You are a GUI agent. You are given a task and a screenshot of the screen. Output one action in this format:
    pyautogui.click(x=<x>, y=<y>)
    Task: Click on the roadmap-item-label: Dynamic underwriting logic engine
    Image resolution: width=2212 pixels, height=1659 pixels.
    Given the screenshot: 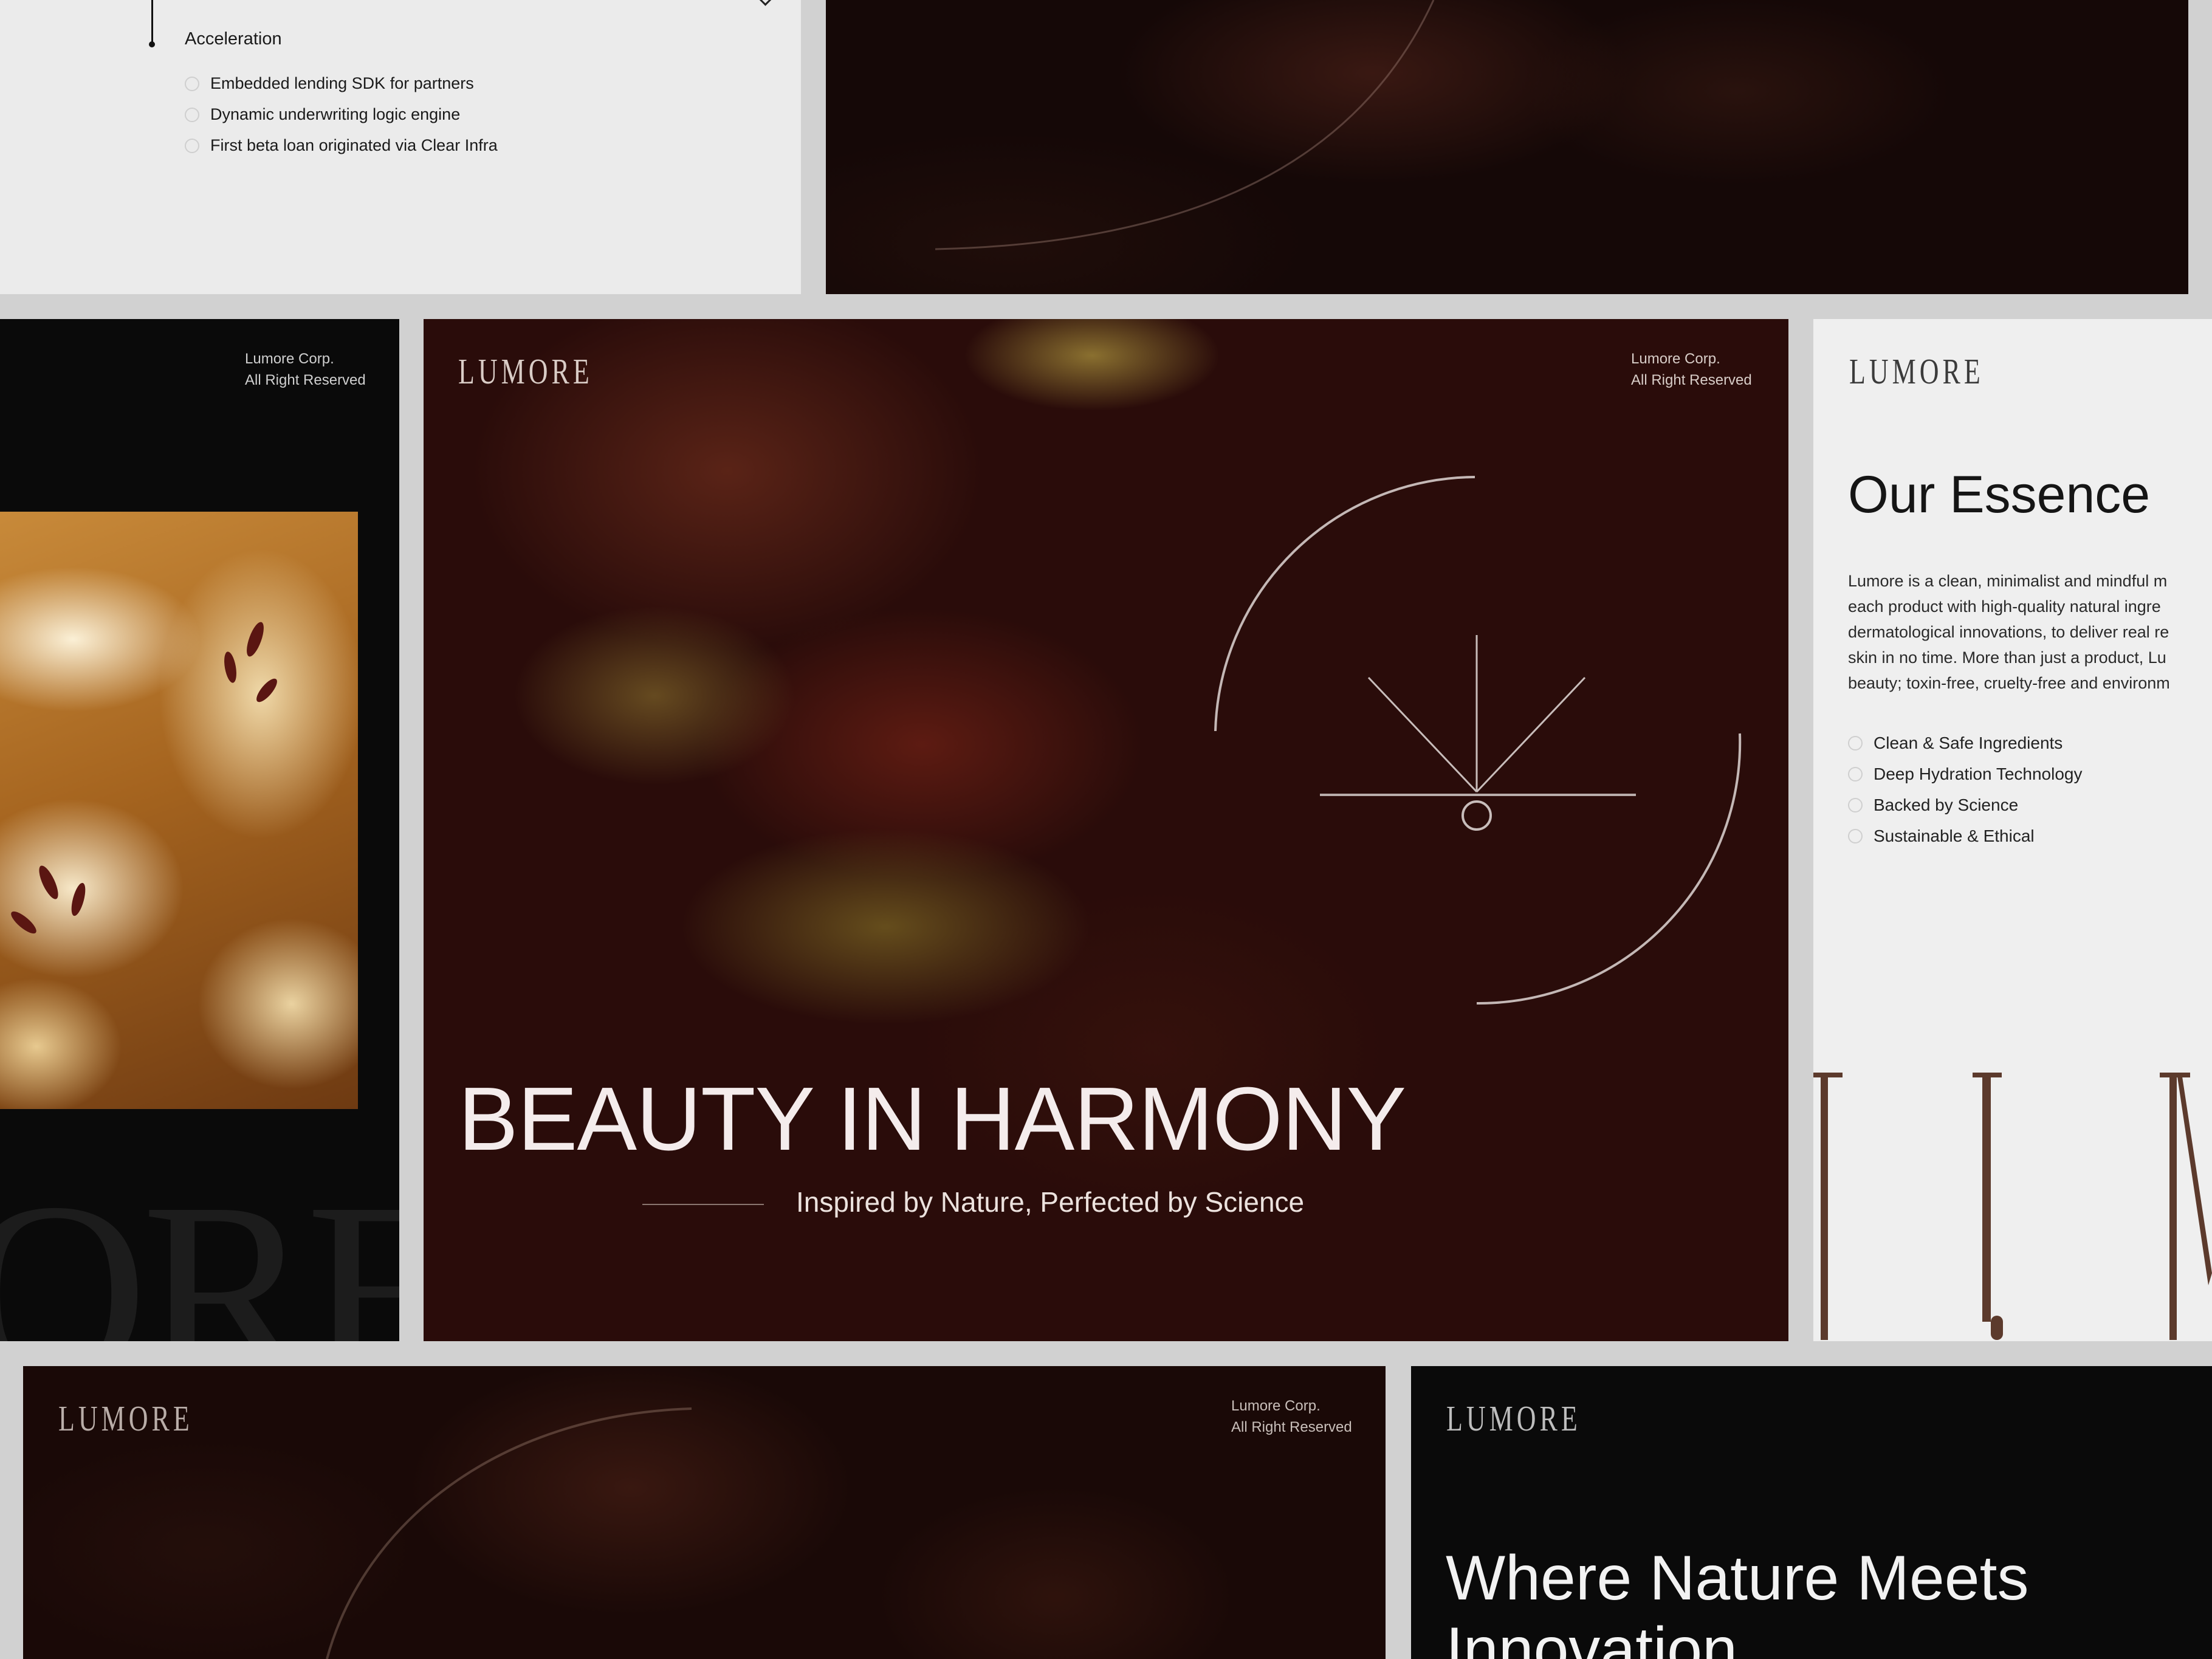 What is the action you would take?
    pyautogui.click(x=335, y=114)
    